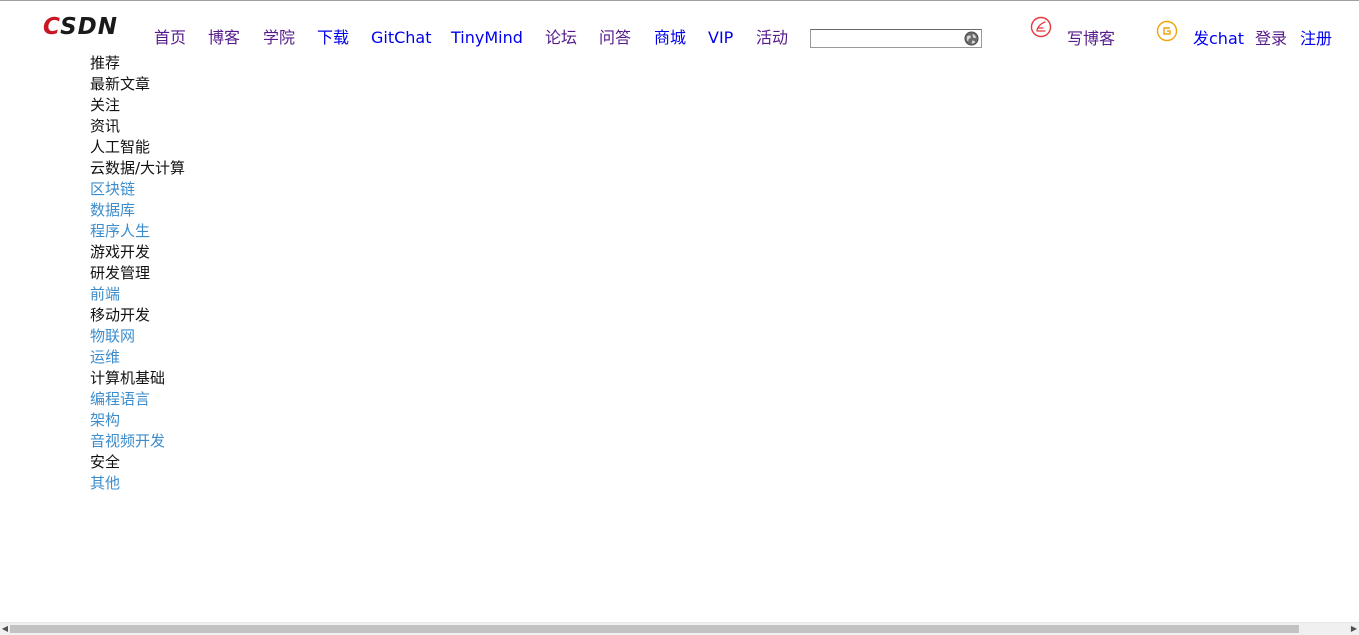  I want to click on scroll-left-icon: ◀, so click(5, 629).